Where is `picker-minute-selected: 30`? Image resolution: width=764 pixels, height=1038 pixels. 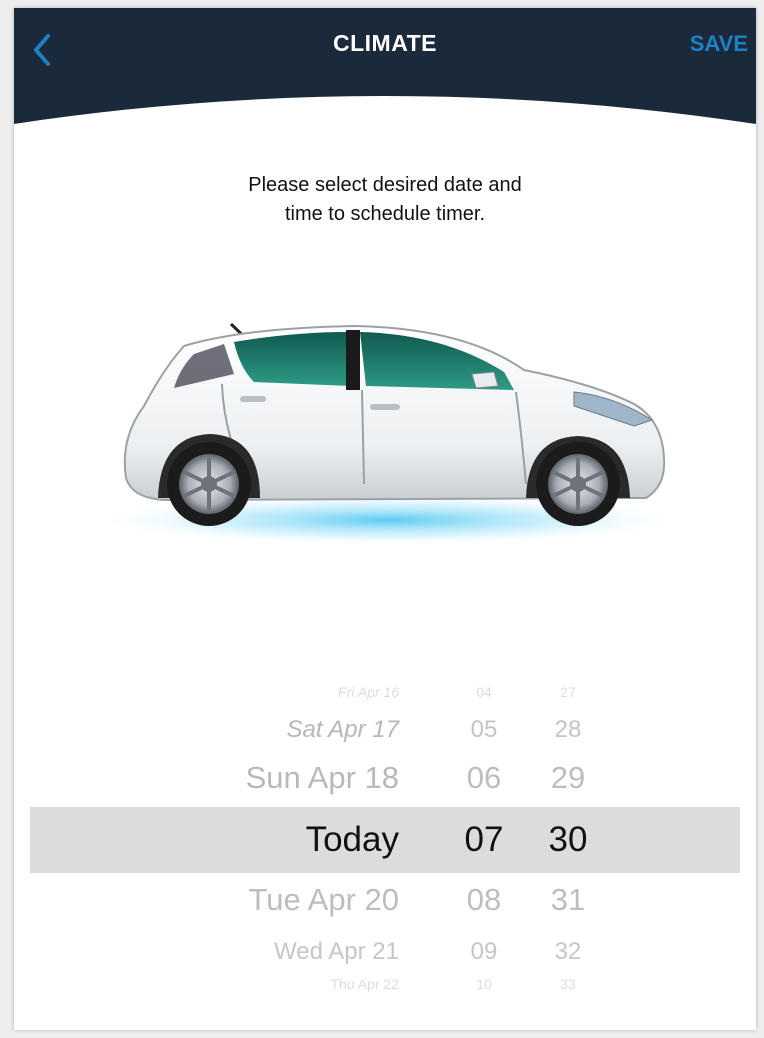
picker-minute-selected: 30 is located at coordinates (568, 839).